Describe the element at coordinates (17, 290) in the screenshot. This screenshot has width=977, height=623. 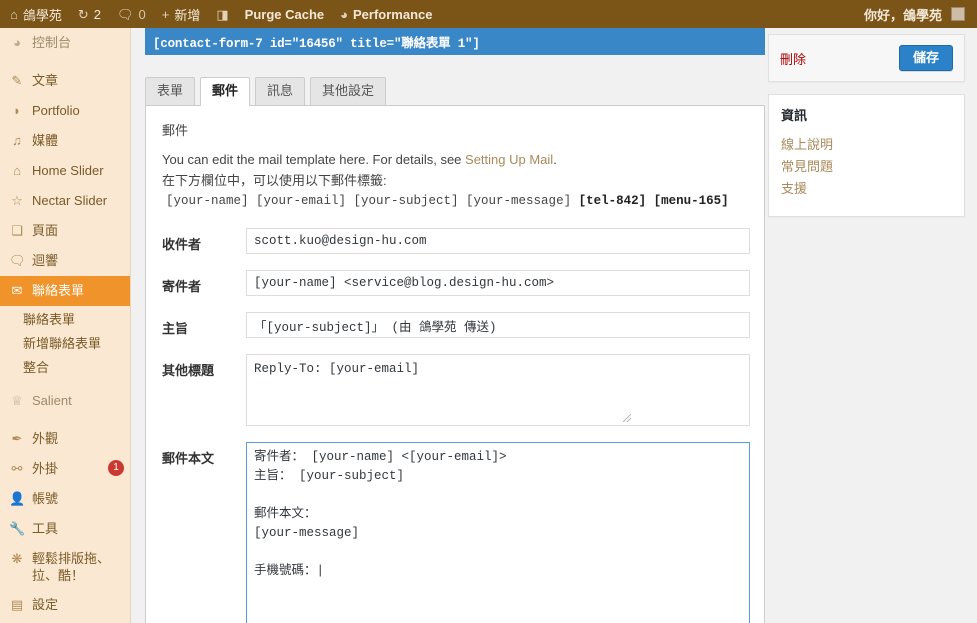
I see `email-icon: ✉` at that location.